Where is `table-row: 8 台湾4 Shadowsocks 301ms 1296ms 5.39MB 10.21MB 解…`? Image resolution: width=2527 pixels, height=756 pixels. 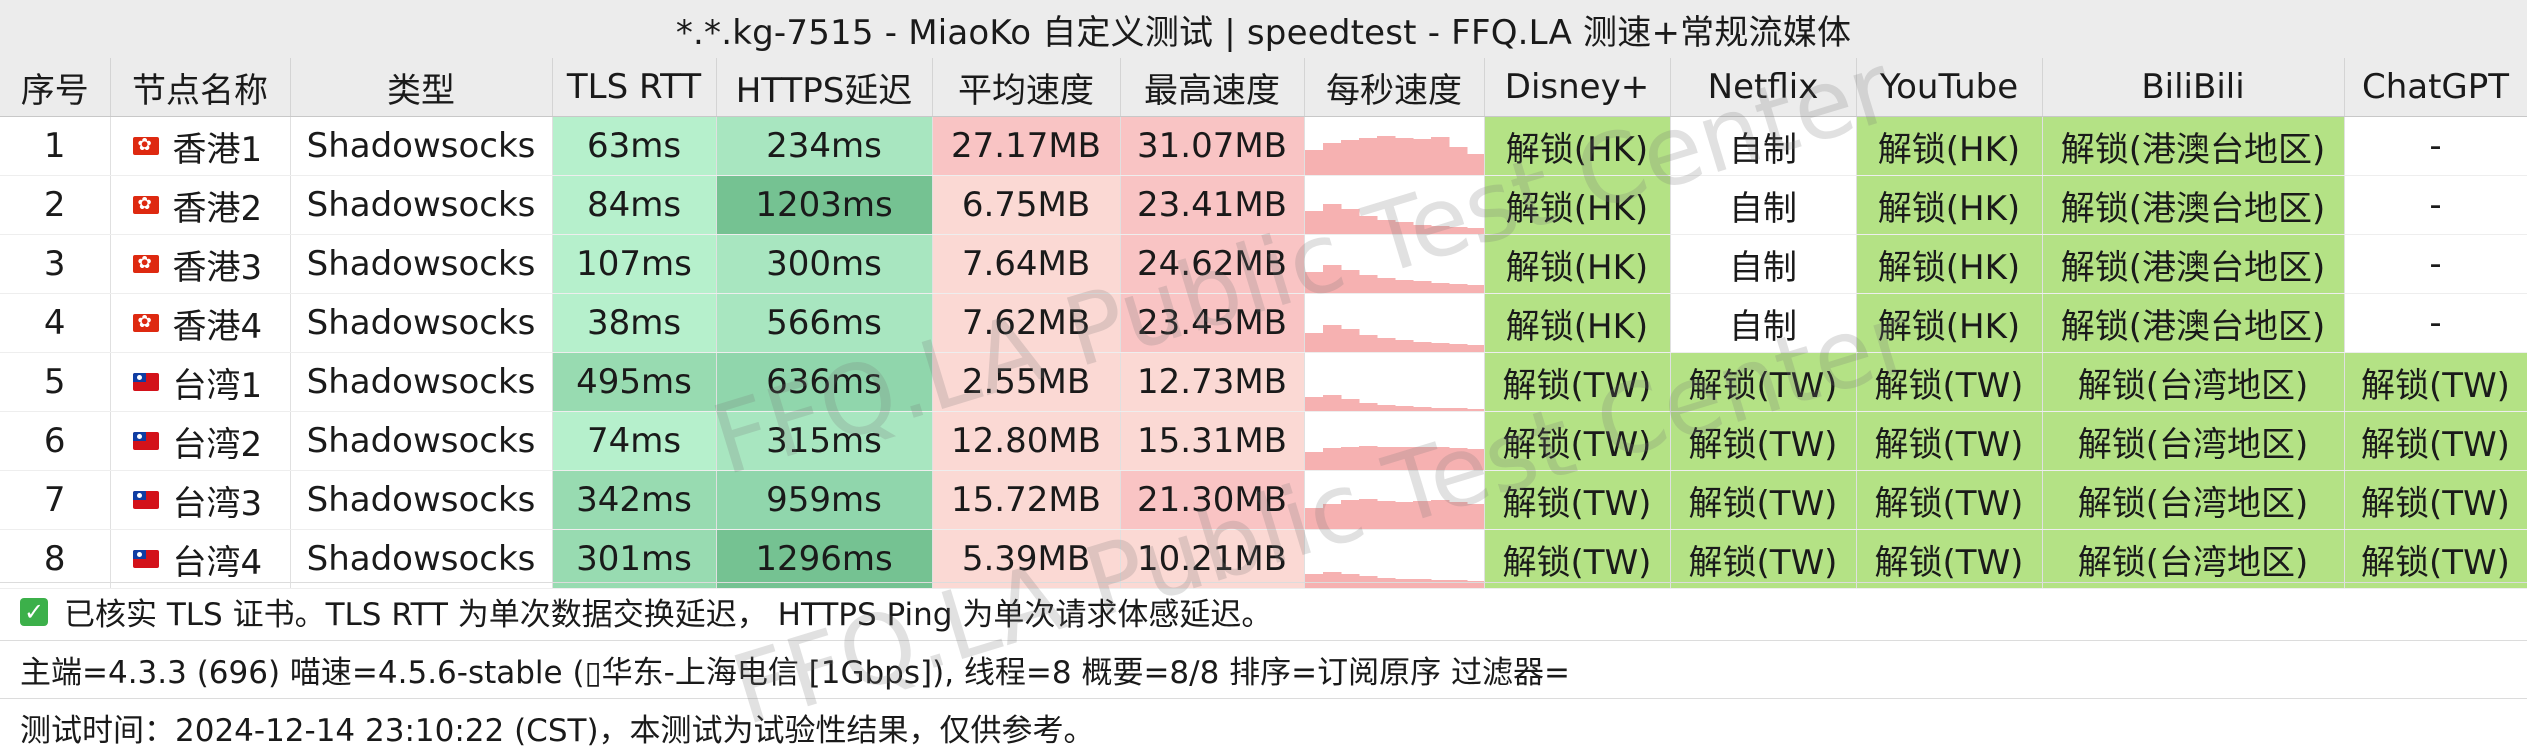
table-row: 8 台湾4 Shadowsocks 301ms 1296ms 5.39MB 10.21MB 解… is located at coordinates (1263, 559).